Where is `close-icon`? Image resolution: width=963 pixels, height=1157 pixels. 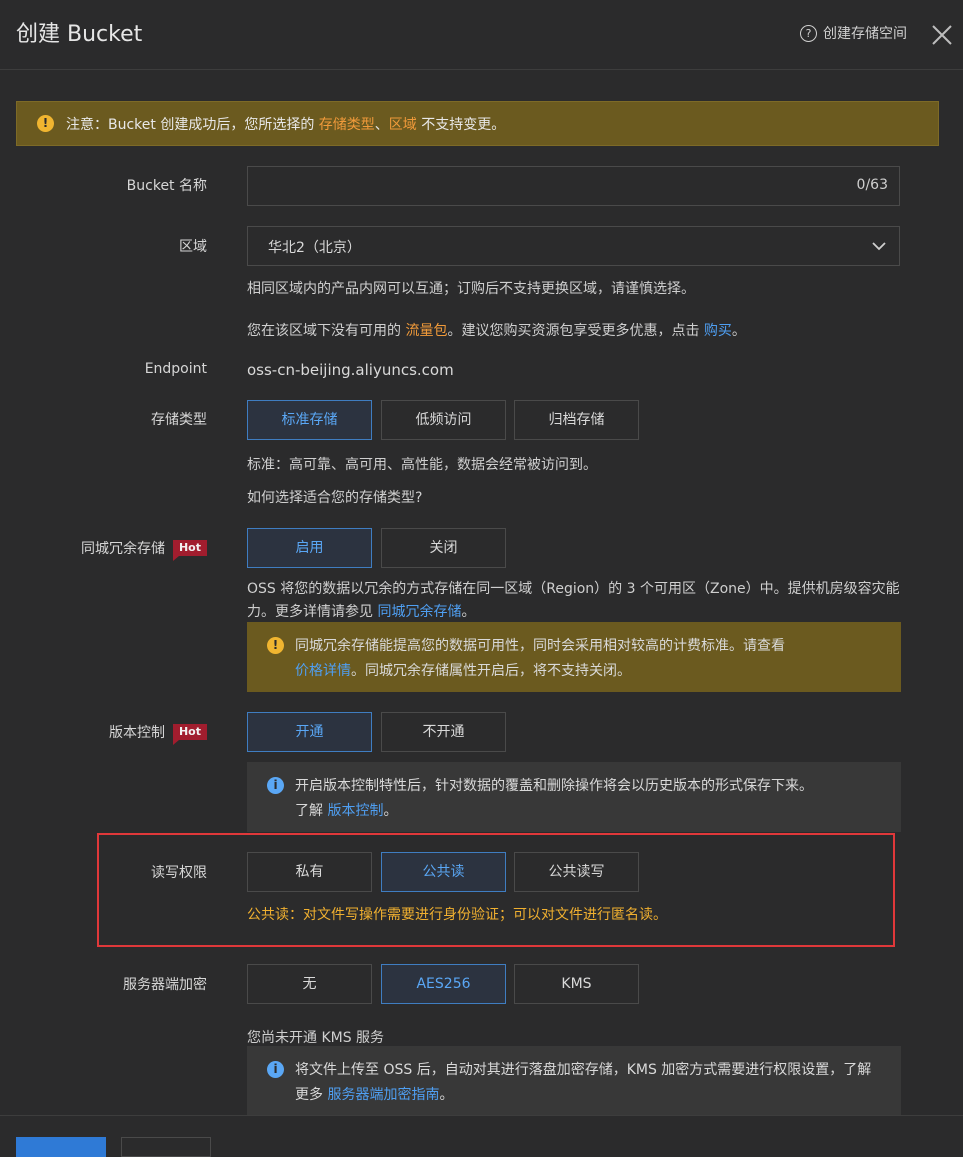 close-icon is located at coordinates (942, 35).